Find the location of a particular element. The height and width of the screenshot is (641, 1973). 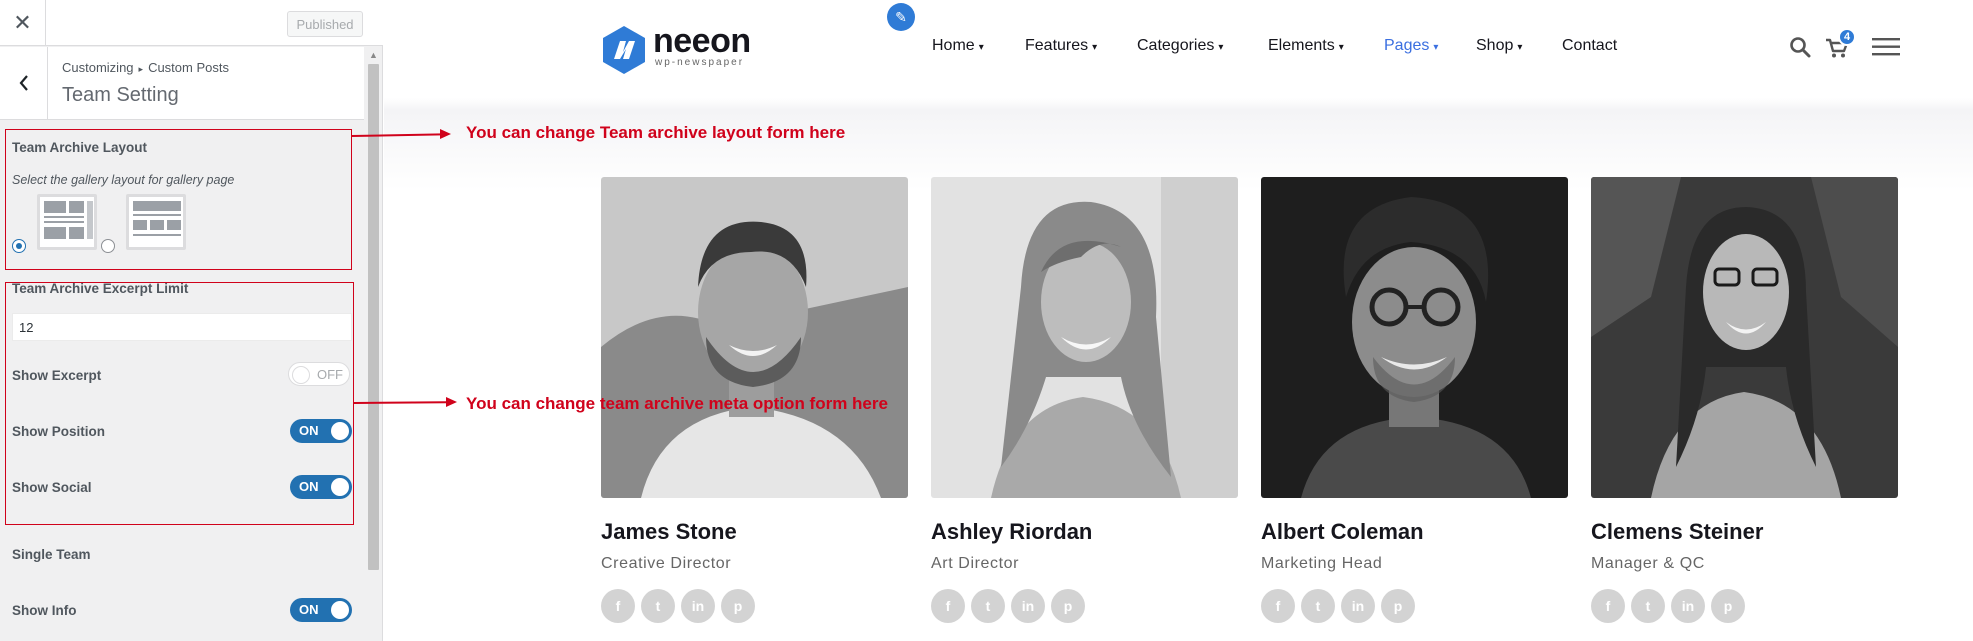

show-social-label: Show Social is located at coordinates (52, 487).